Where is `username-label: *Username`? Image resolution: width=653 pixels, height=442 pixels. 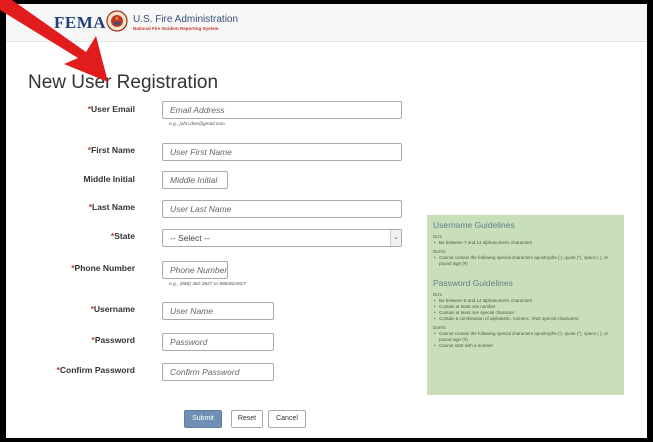
username-label: *Username is located at coordinates (113, 309).